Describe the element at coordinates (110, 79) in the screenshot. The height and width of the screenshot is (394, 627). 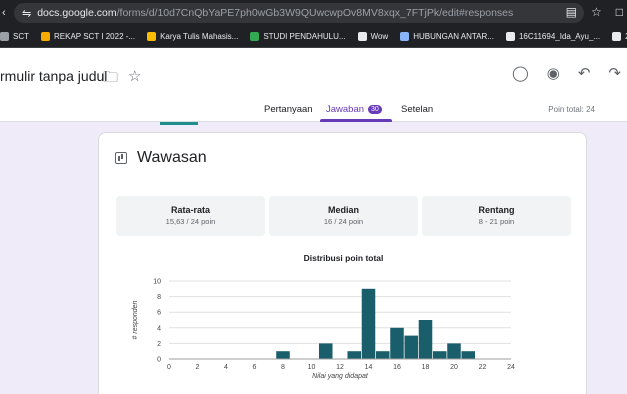
I see `folder-icon: 🗀` at that location.